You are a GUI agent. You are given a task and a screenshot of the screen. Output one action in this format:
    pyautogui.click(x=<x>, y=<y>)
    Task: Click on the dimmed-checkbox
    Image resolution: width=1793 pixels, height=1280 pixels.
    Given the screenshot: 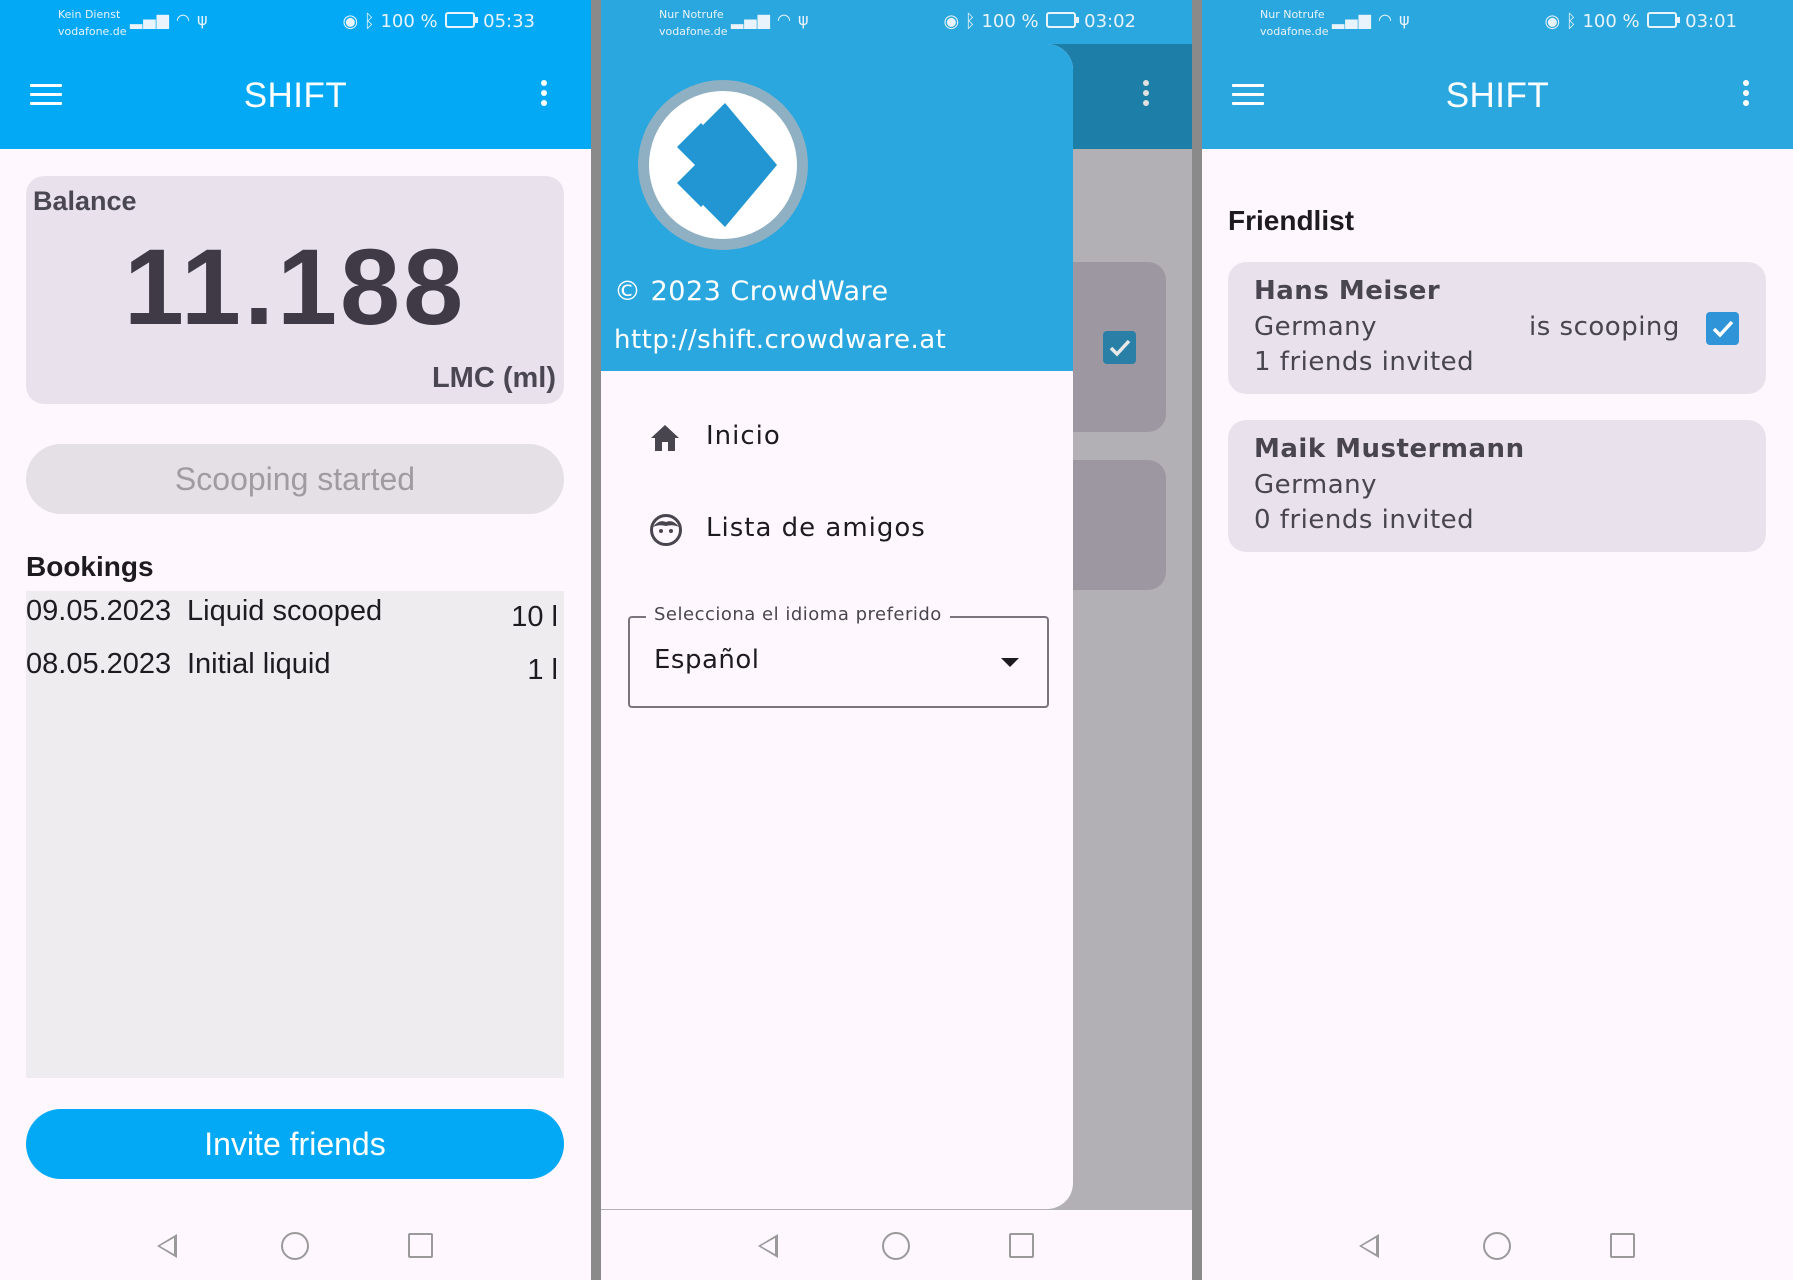 What is the action you would take?
    pyautogui.click(x=1119, y=347)
    